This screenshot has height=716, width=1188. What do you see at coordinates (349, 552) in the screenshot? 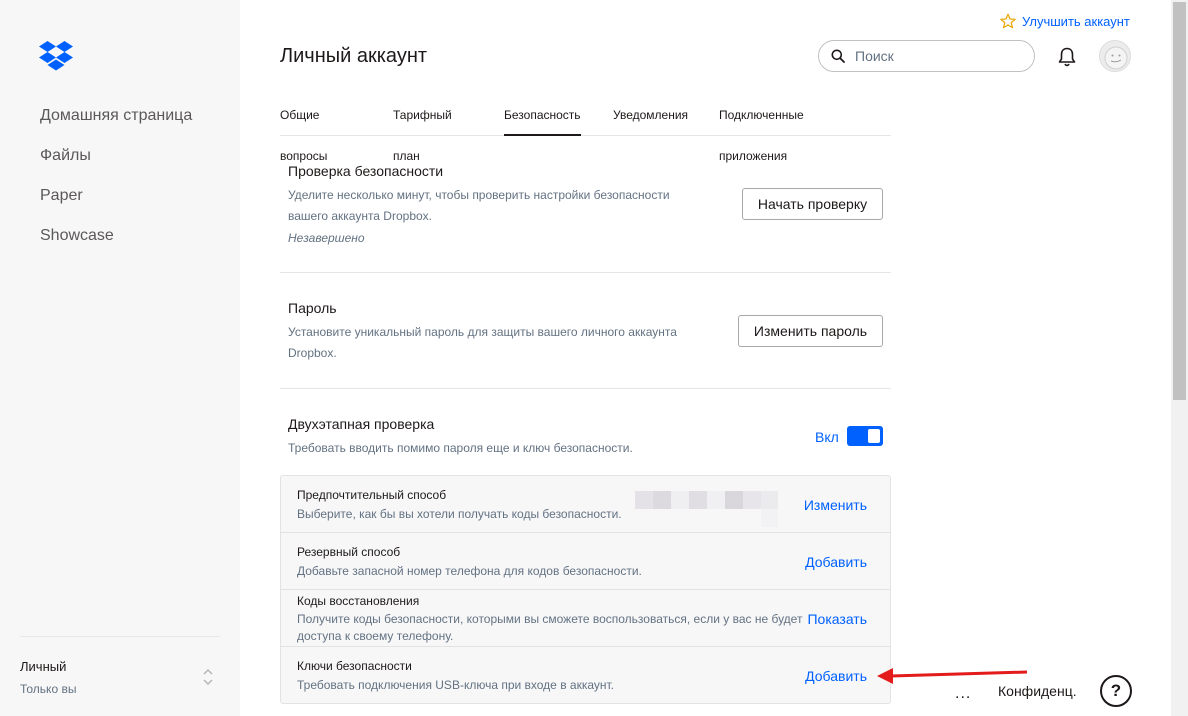
I see `backup-method-title: Резервный способ` at bounding box center [349, 552].